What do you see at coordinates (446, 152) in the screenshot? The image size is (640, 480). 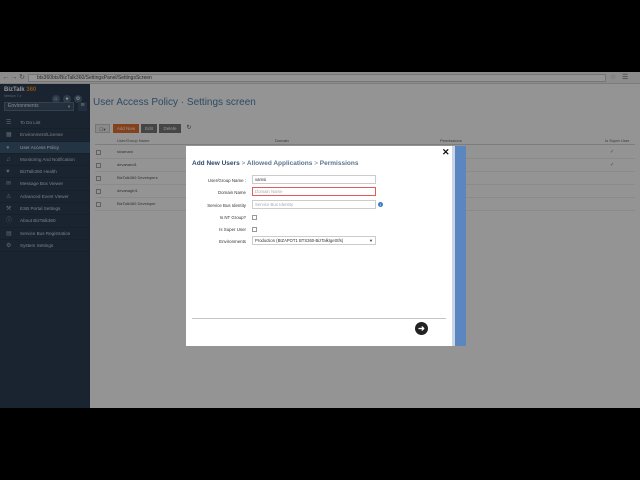 I see `close-icon: ✕` at bounding box center [446, 152].